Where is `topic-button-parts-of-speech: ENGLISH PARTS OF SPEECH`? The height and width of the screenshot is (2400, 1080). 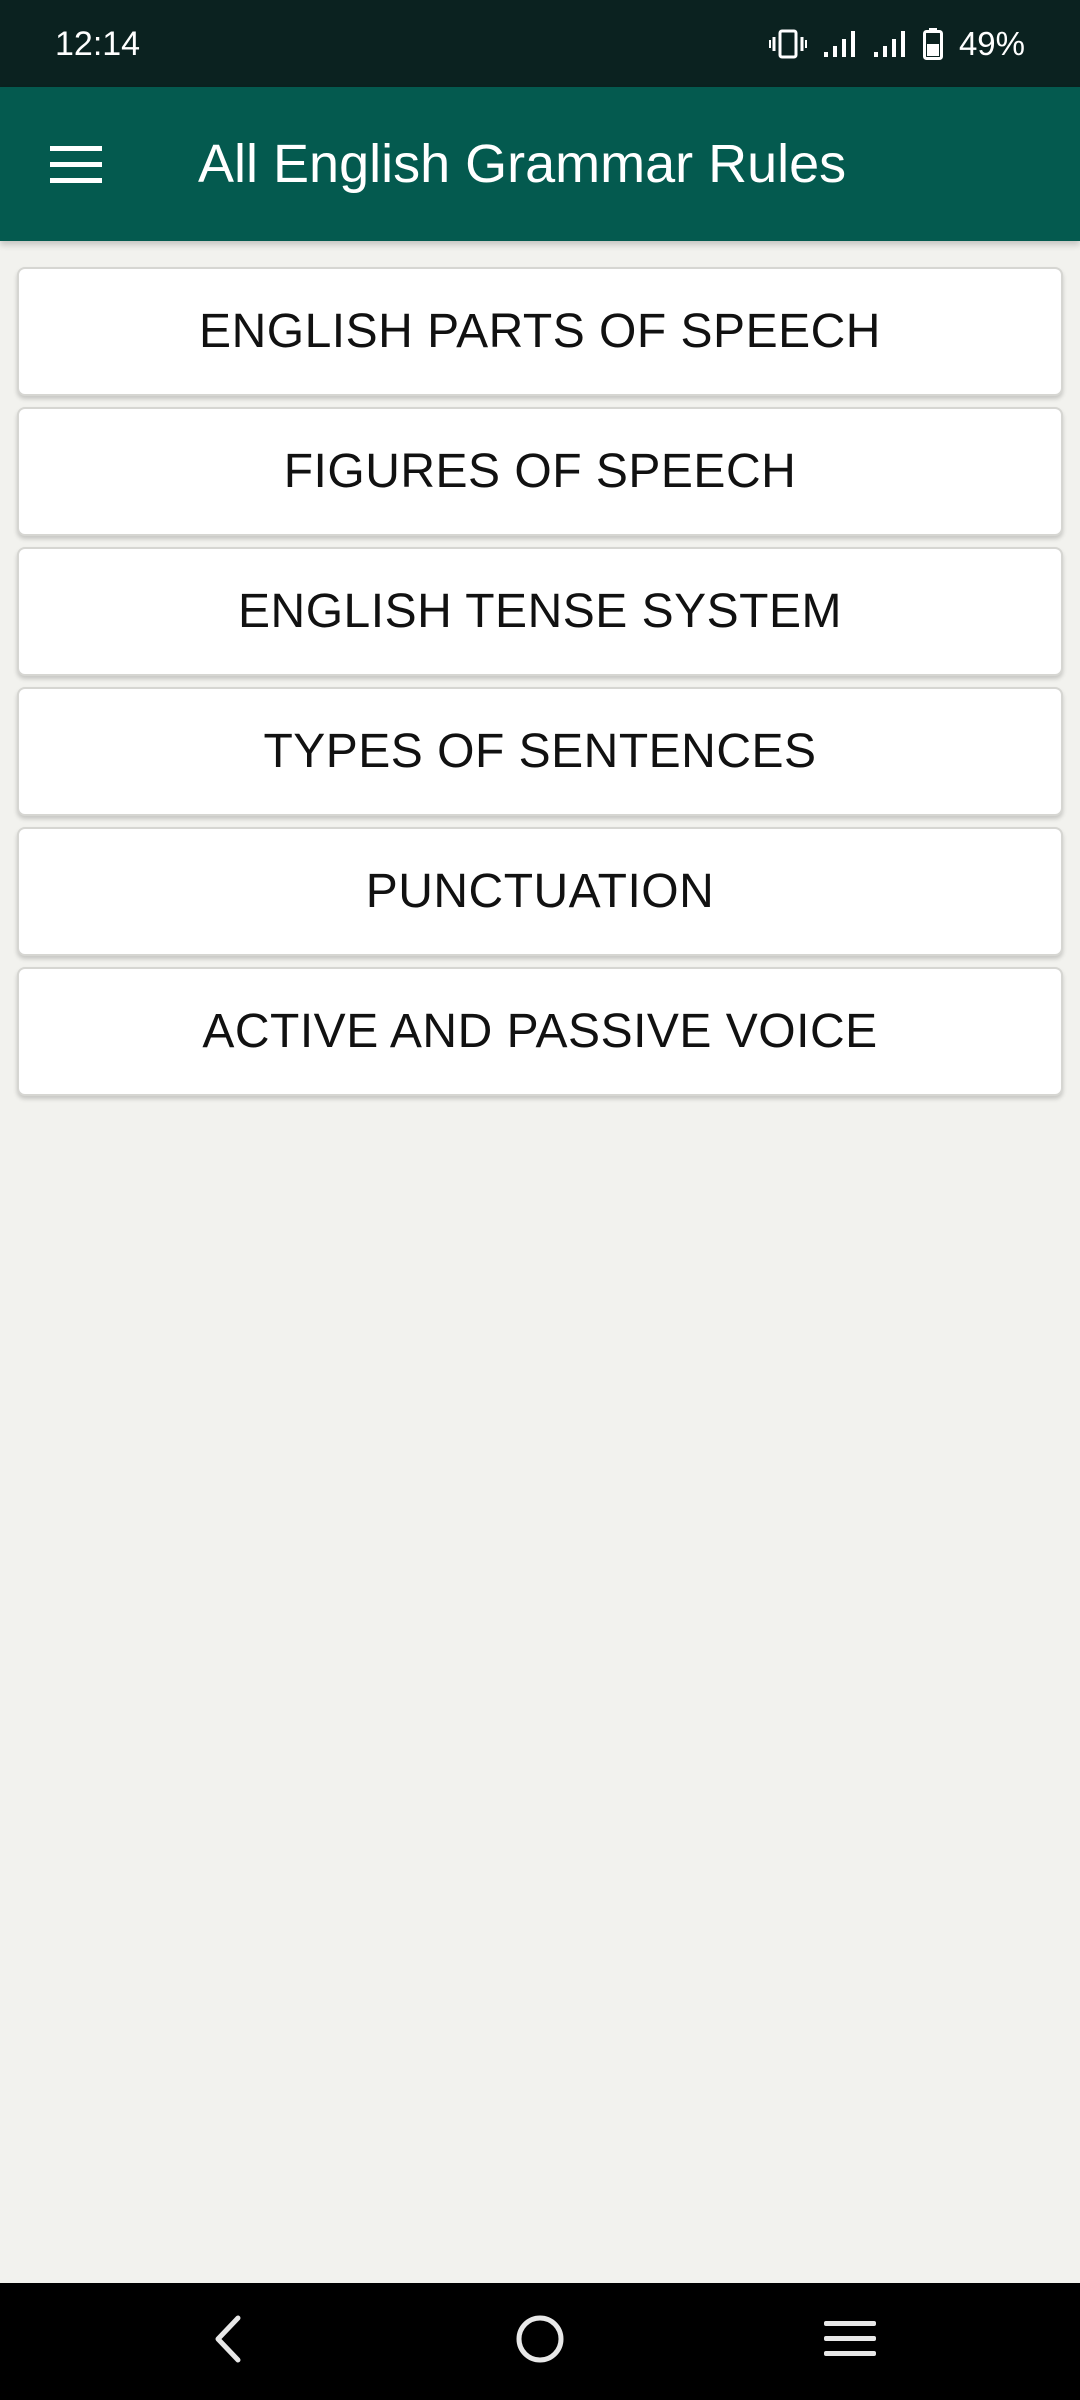
topic-button-parts-of-speech: ENGLISH PARTS OF SPEECH is located at coordinates (540, 331).